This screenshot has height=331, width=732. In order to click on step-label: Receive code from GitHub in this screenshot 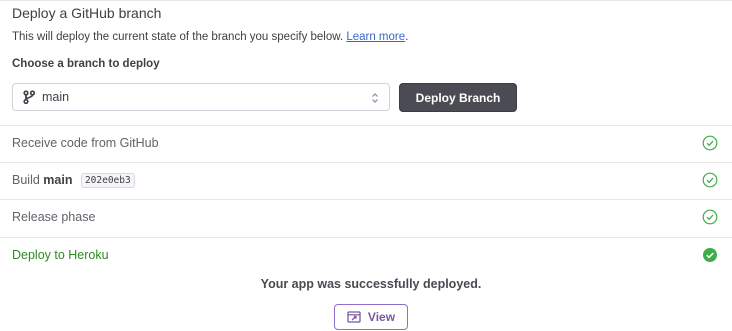, I will do `click(85, 143)`.